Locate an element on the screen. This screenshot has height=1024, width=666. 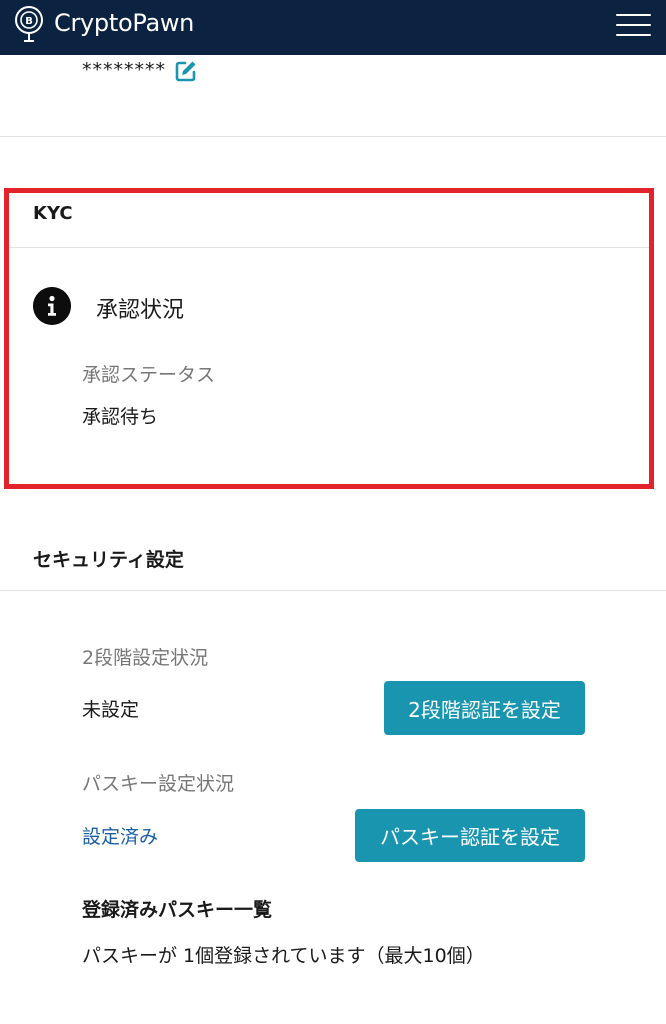
two-factor-status-value: 未設定 is located at coordinates (111, 710).